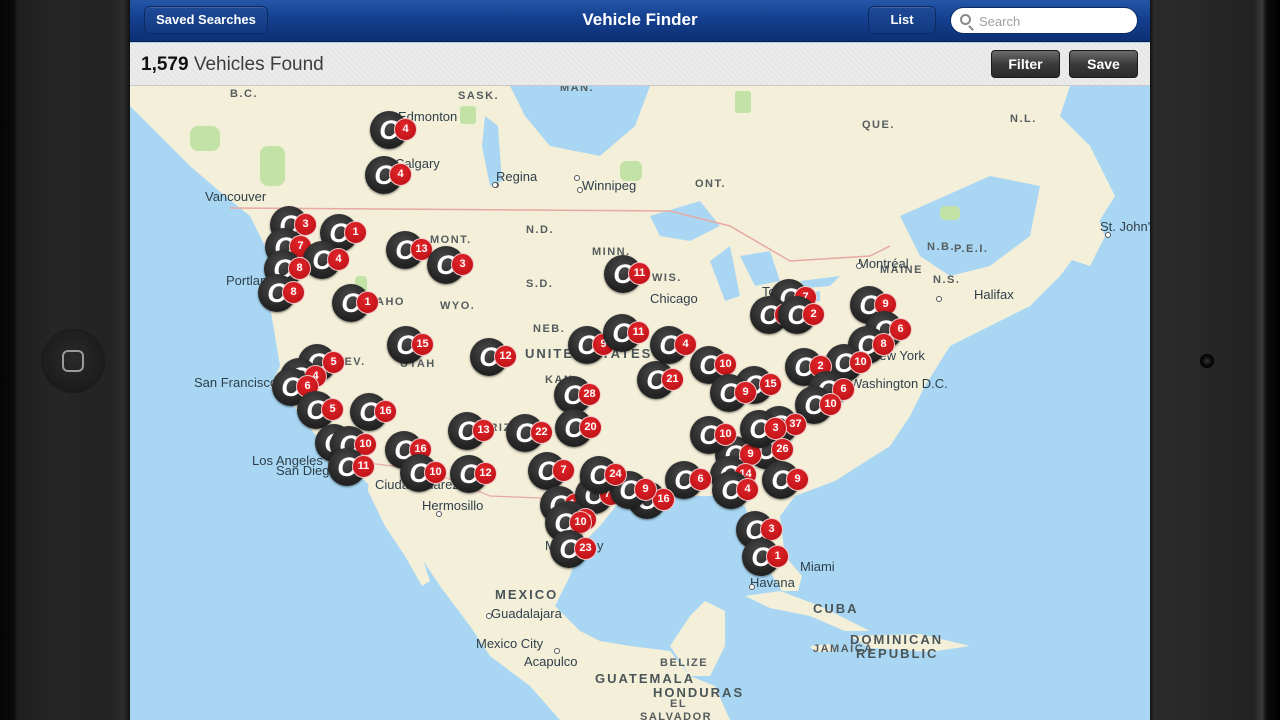 The image size is (1280, 720). Describe the element at coordinates (813, 314) in the screenshot. I see `cluster-count-badge: 2` at that location.